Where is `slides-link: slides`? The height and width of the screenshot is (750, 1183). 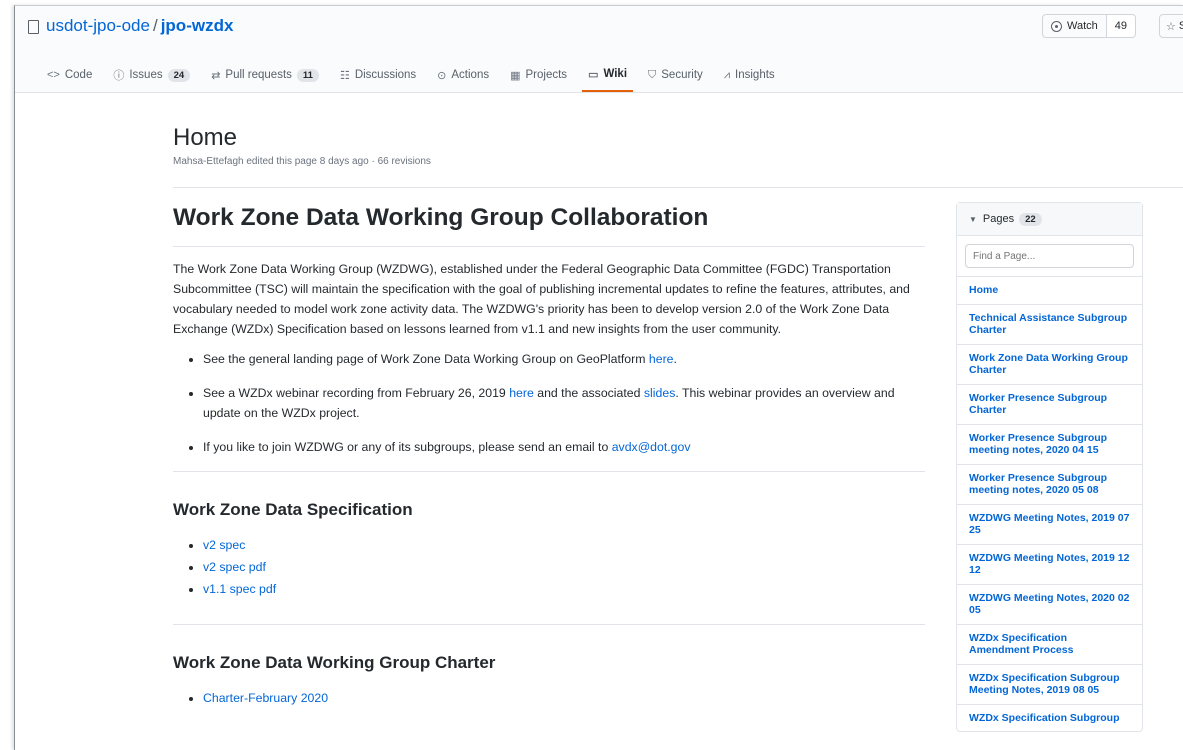
slides-link: slides is located at coordinates (659, 393).